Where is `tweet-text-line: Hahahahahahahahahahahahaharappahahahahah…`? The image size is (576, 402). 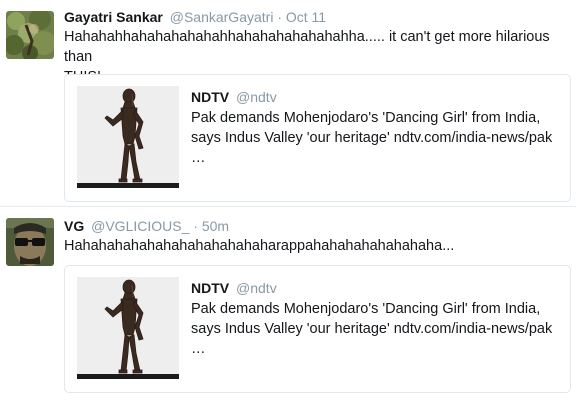 tweet-text-line: Hahahahahahahahahahahahaharappahahahahah… is located at coordinates (259, 246).